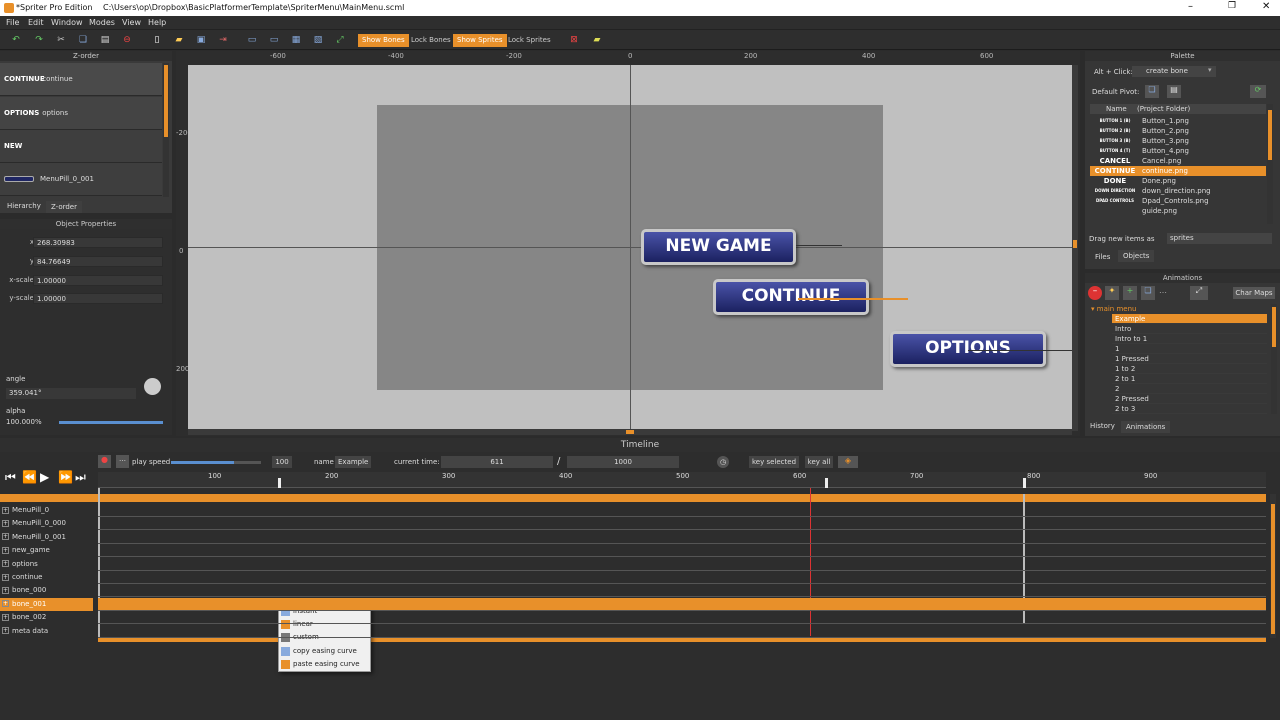 The width and height of the screenshot is (1280, 720). I want to click on expand-icon: ⤢, so click(1199, 293).